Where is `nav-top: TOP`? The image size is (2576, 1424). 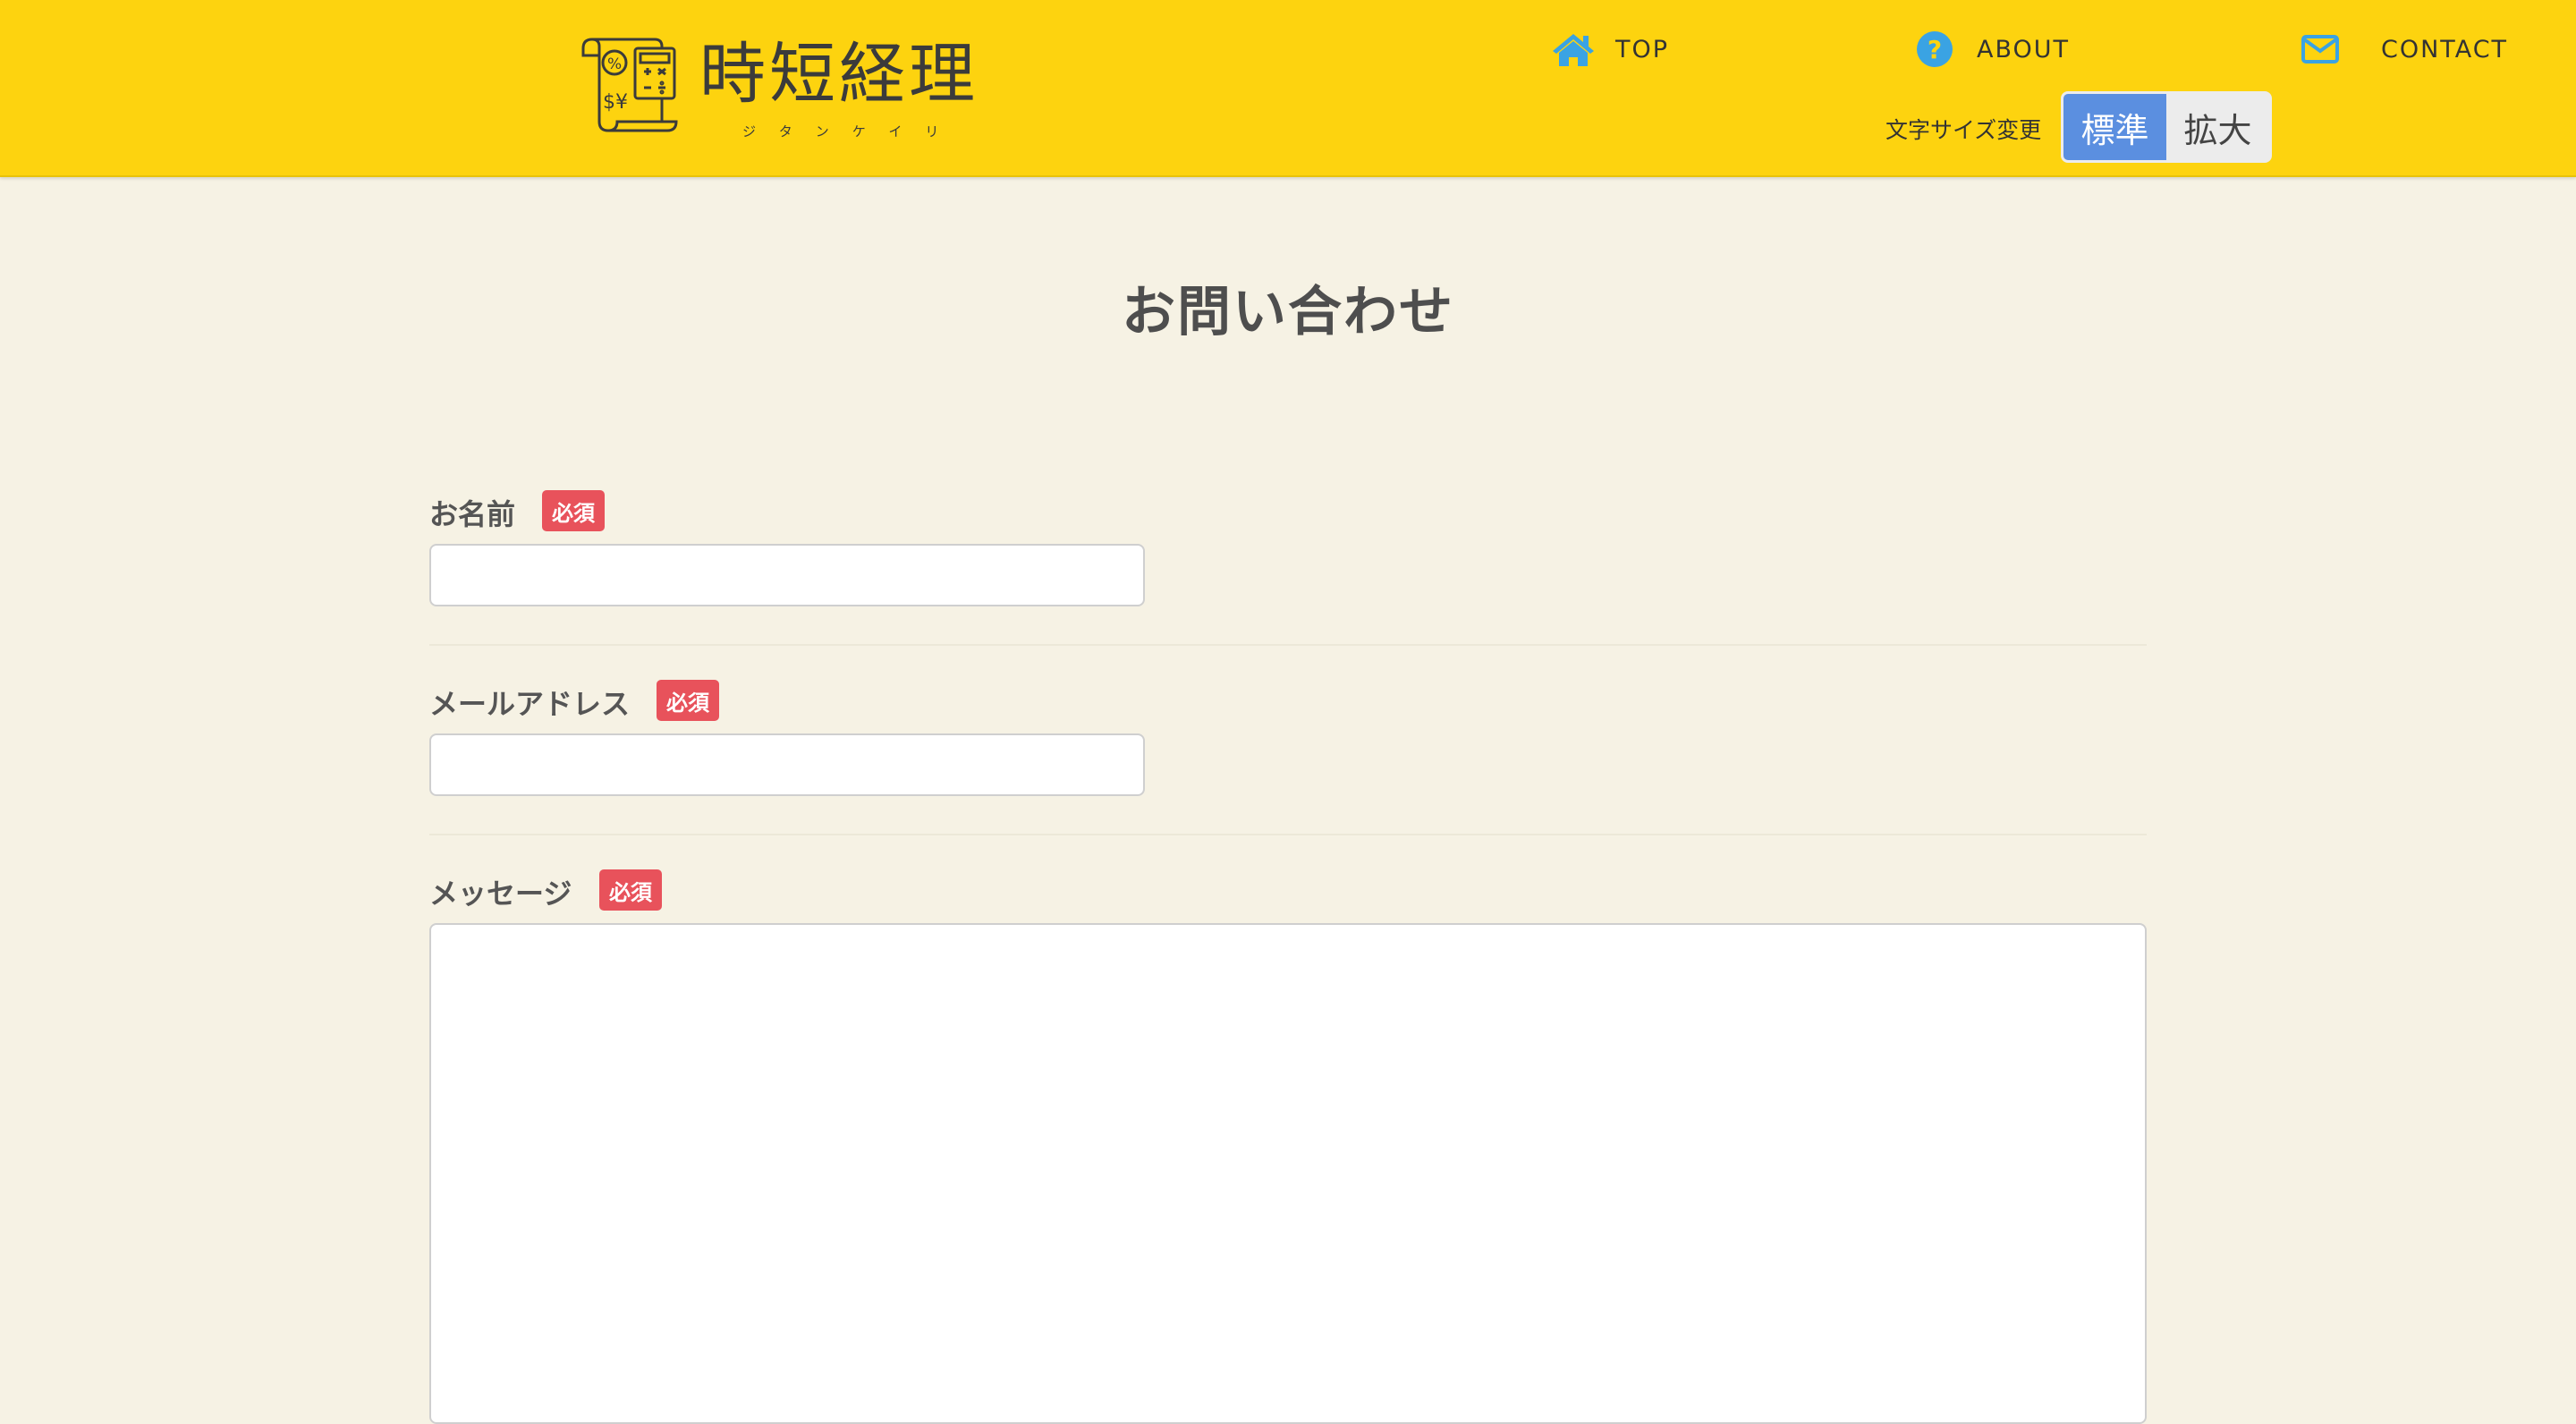
nav-top: TOP is located at coordinates (1610, 49).